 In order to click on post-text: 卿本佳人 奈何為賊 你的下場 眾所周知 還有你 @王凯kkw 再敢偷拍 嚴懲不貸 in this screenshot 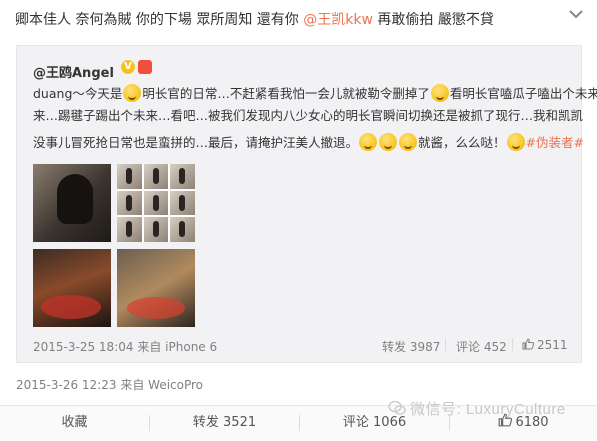, I will do `click(285, 20)`.